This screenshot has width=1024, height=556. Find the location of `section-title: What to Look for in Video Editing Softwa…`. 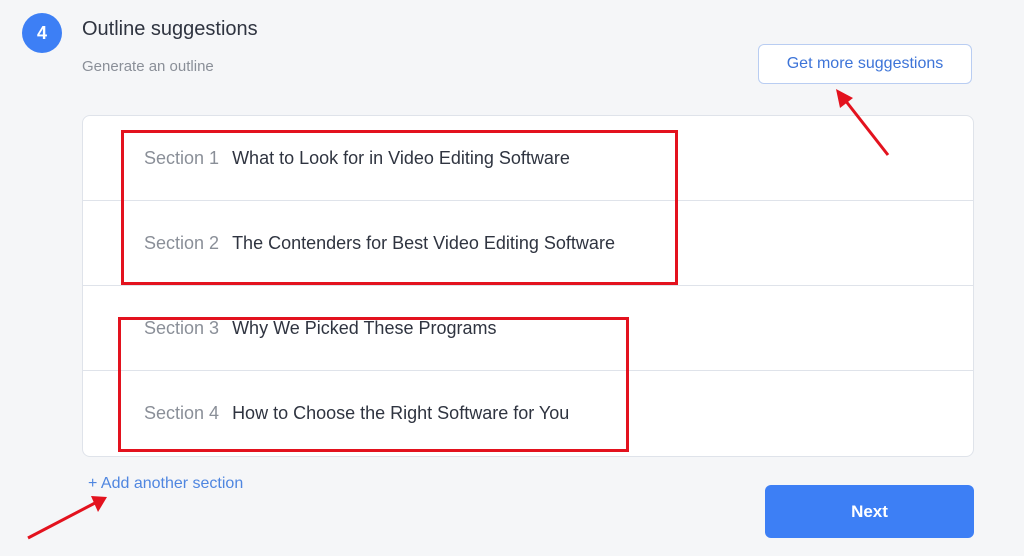

section-title: What to Look for in Video Editing Softwa… is located at coordinates (401, 157).